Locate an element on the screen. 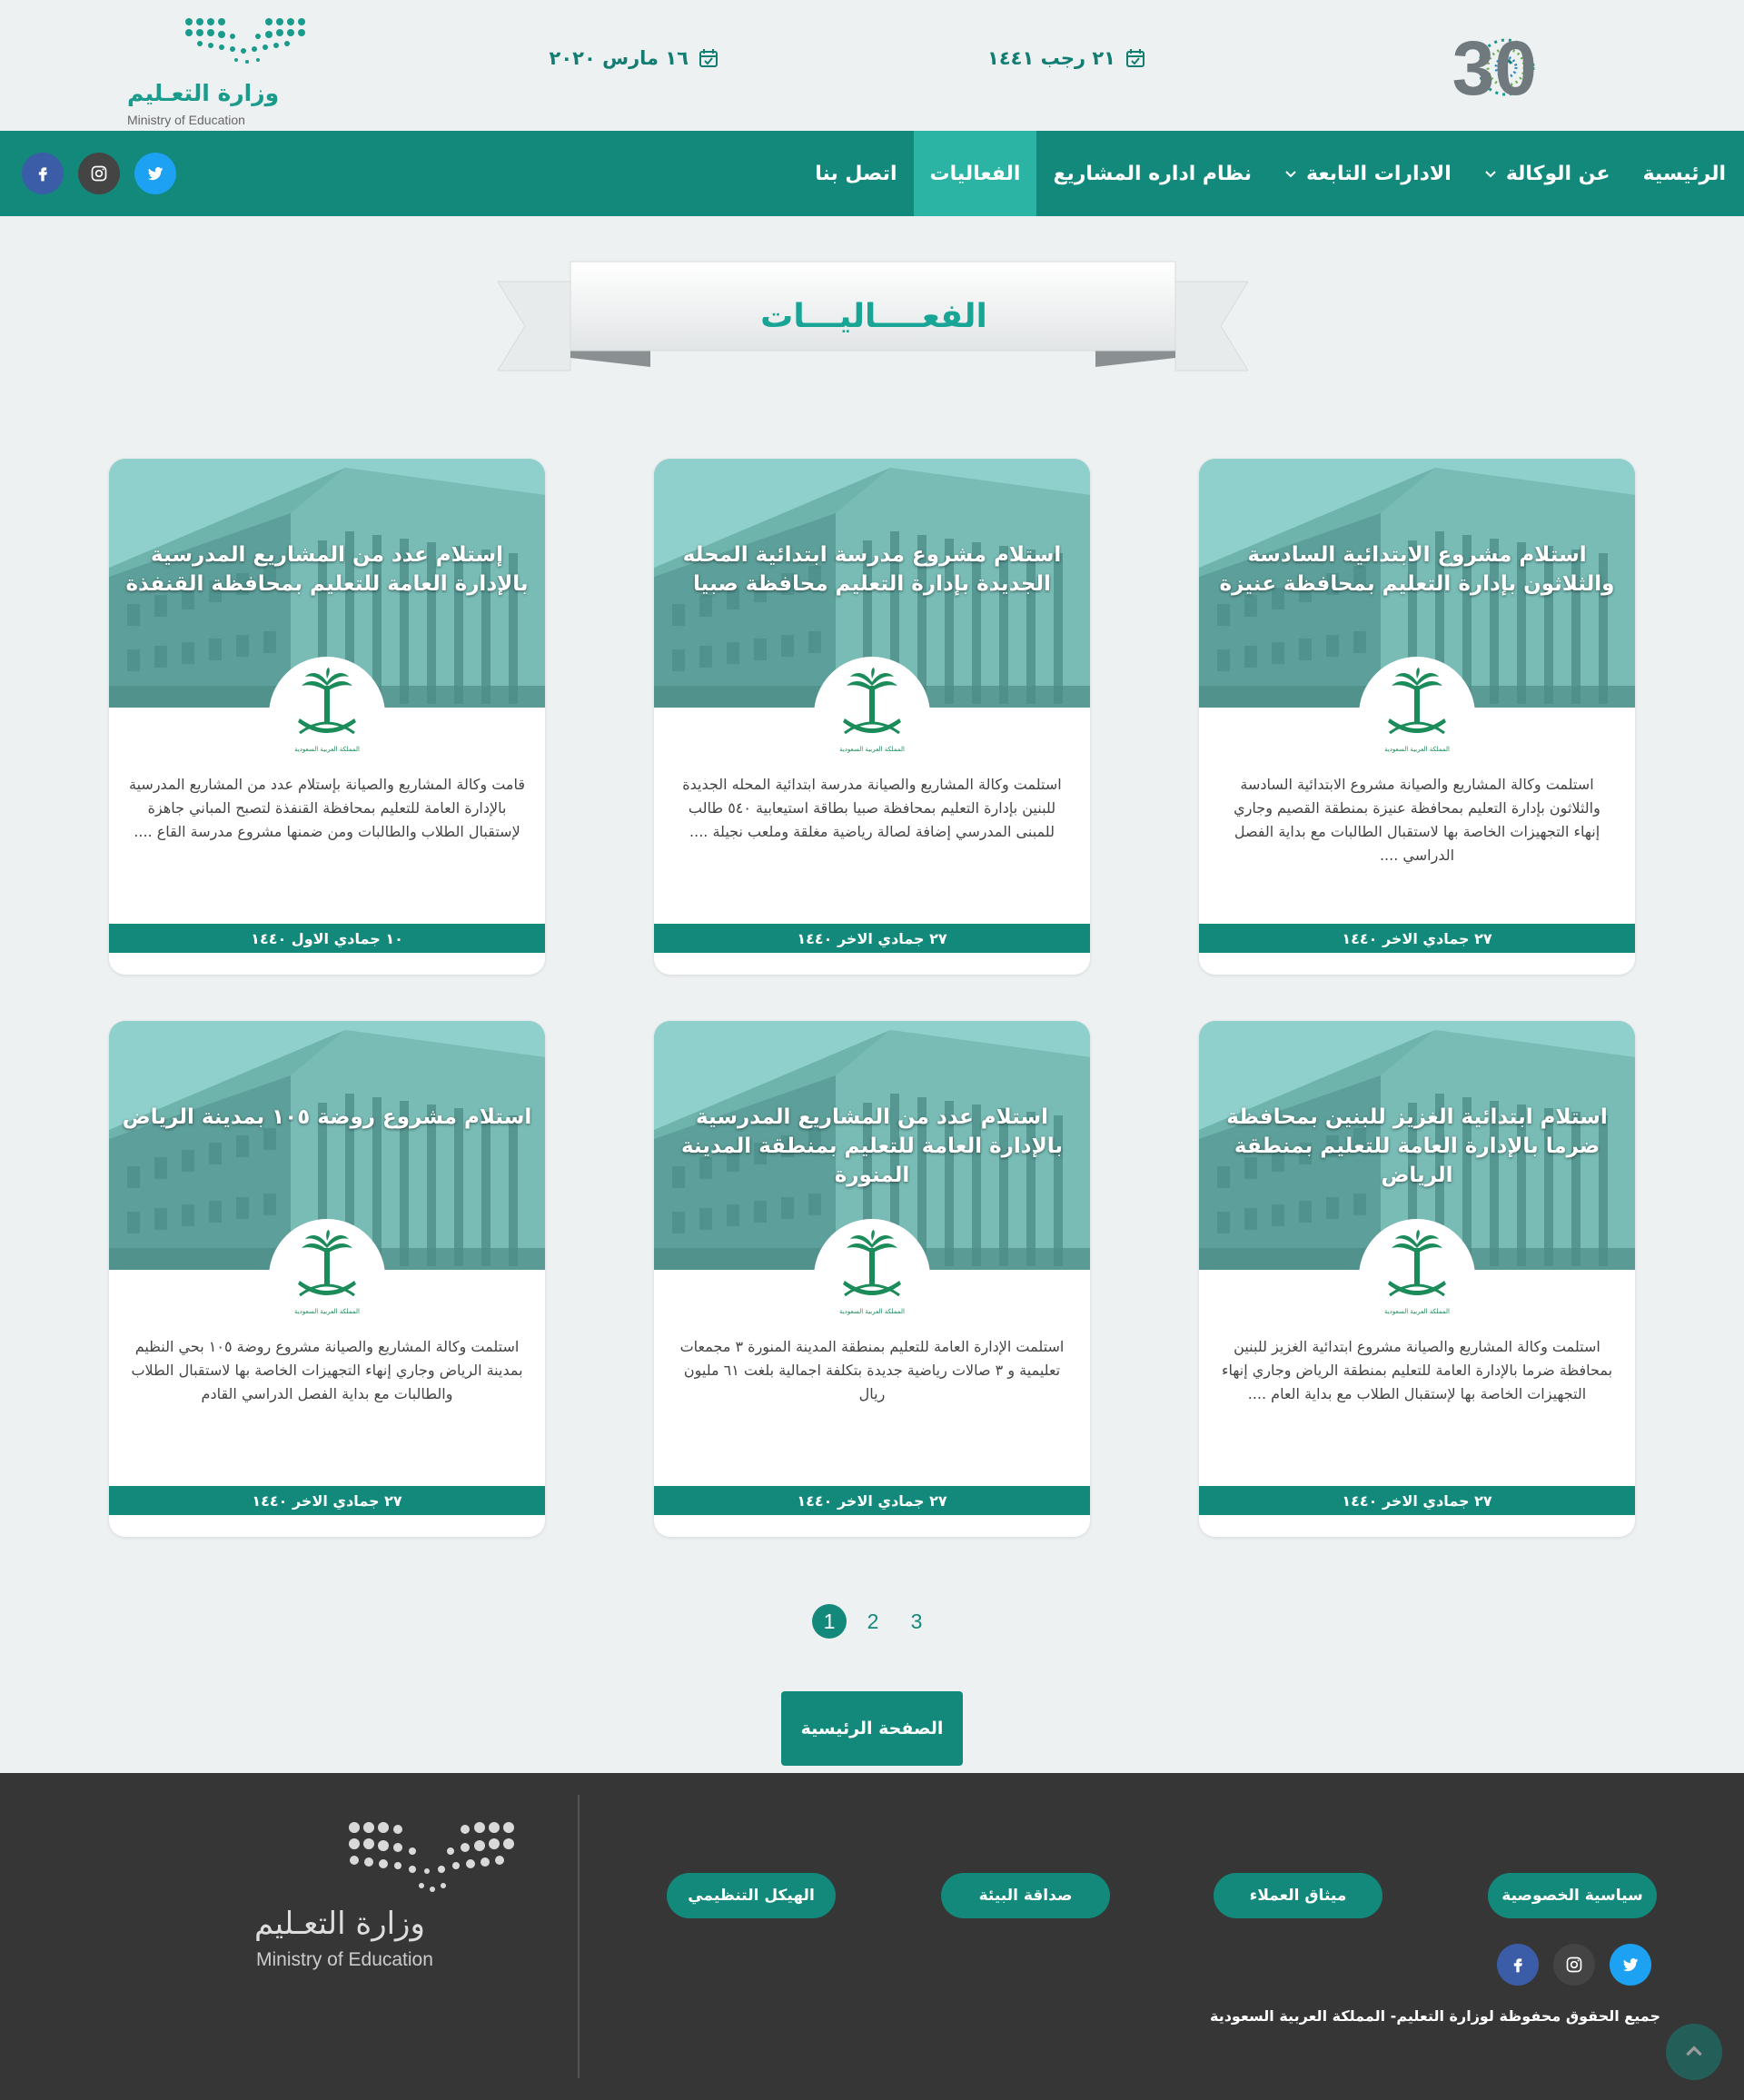 The height and width of the screenshot is (2100, 1744). nav-item-label: الفعاليات is located at coordinates (975, 173).